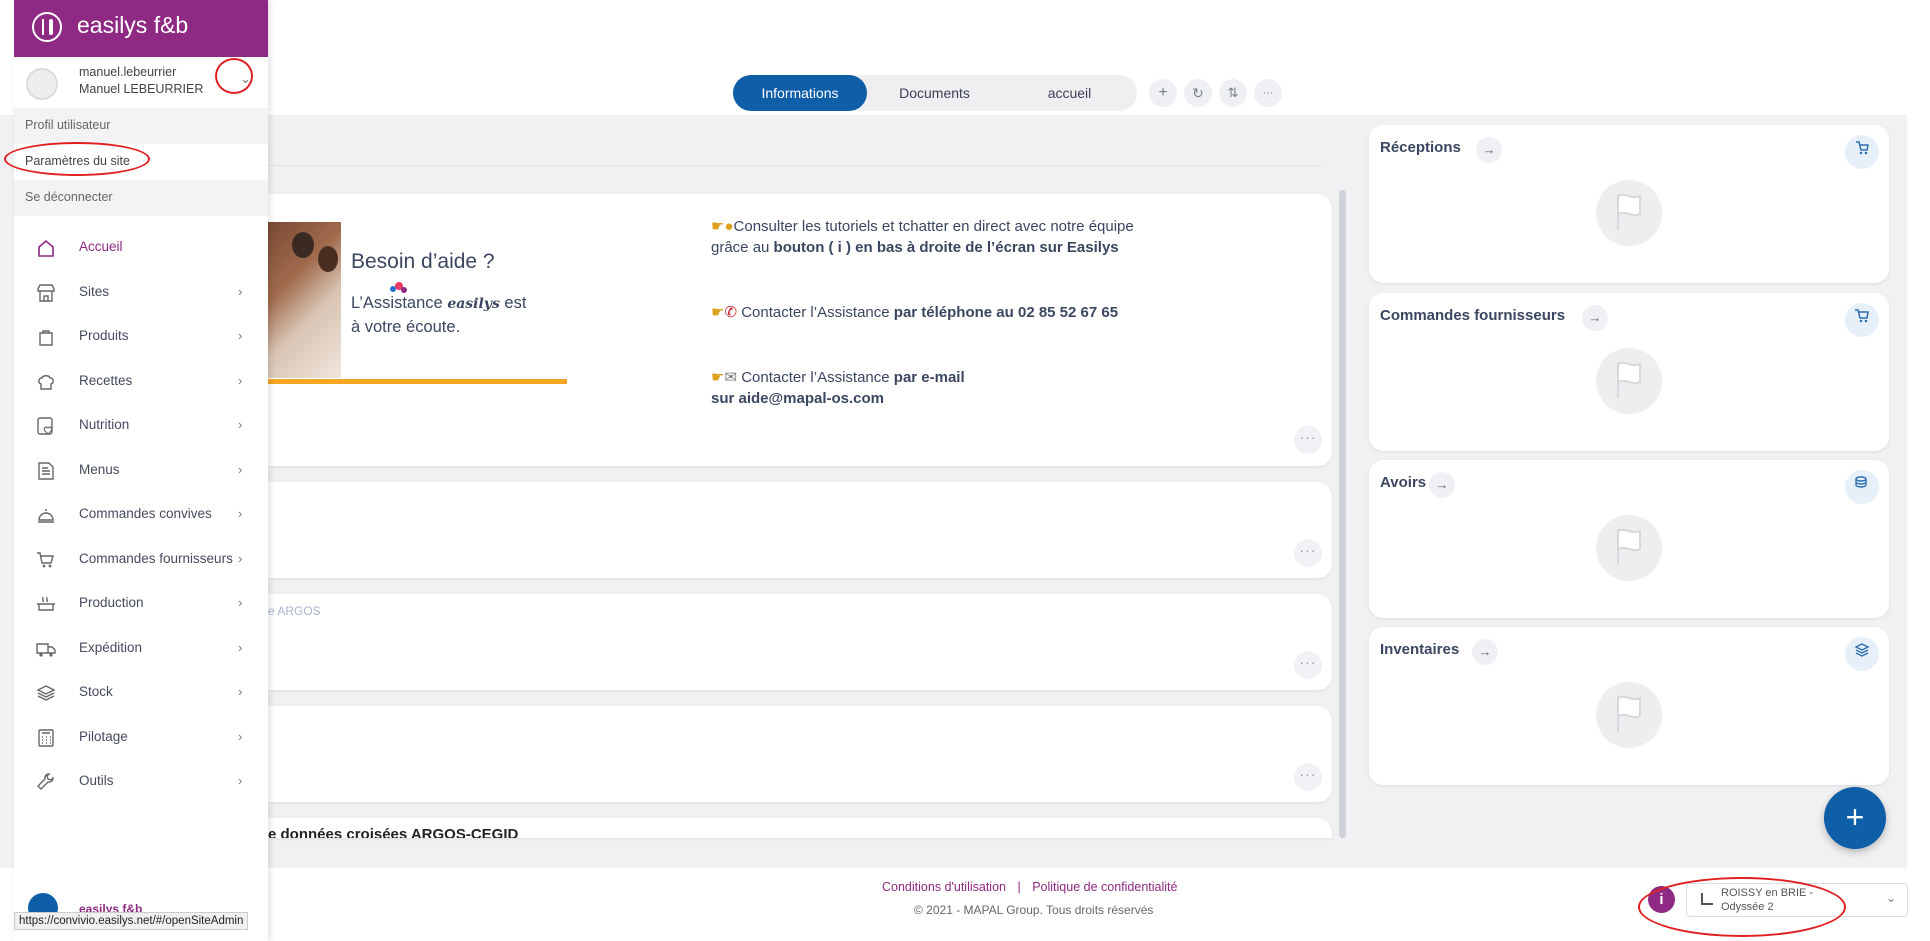  I want to click on menu-doc-icon, so click(46, 471).